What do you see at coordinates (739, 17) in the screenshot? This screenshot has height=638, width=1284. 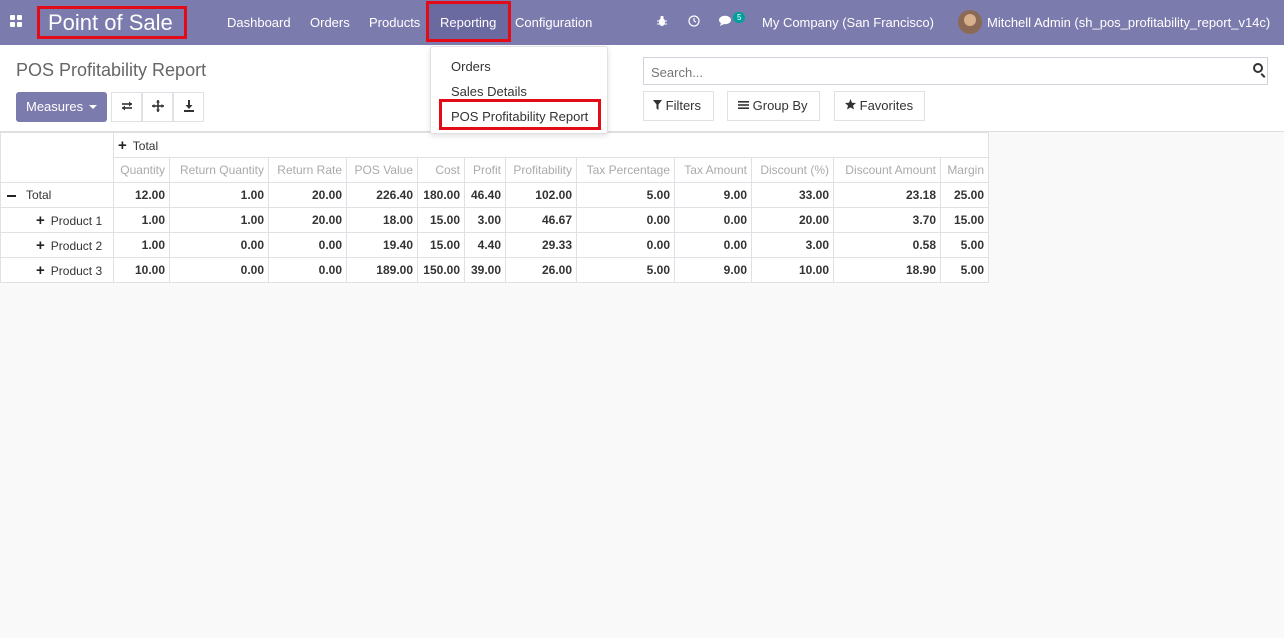 I see `messages-badge: 5` at bounding box center [739, 17].